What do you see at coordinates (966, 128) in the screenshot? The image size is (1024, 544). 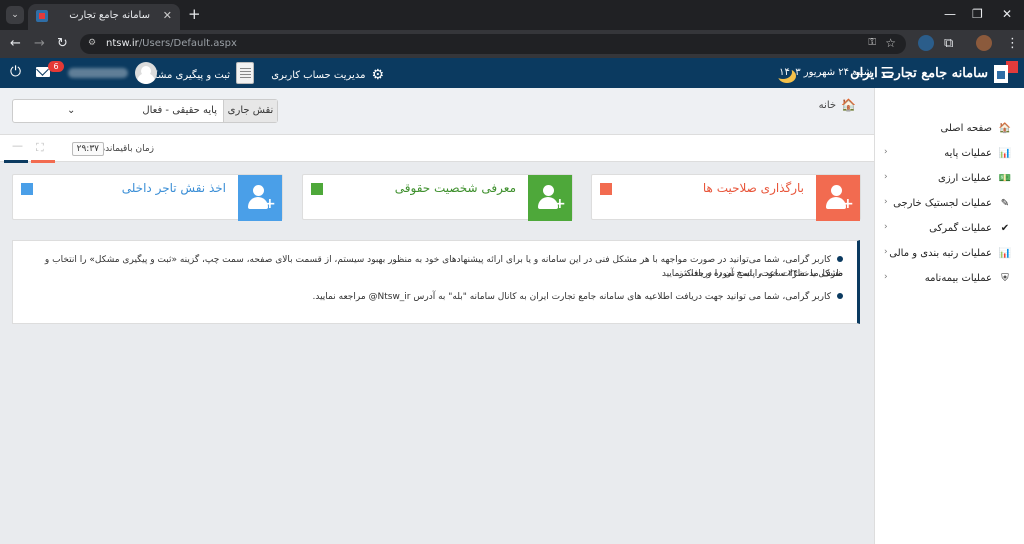 I see `sidebar-item-label: صفحه اصلی` at bounding box center [966, 128].